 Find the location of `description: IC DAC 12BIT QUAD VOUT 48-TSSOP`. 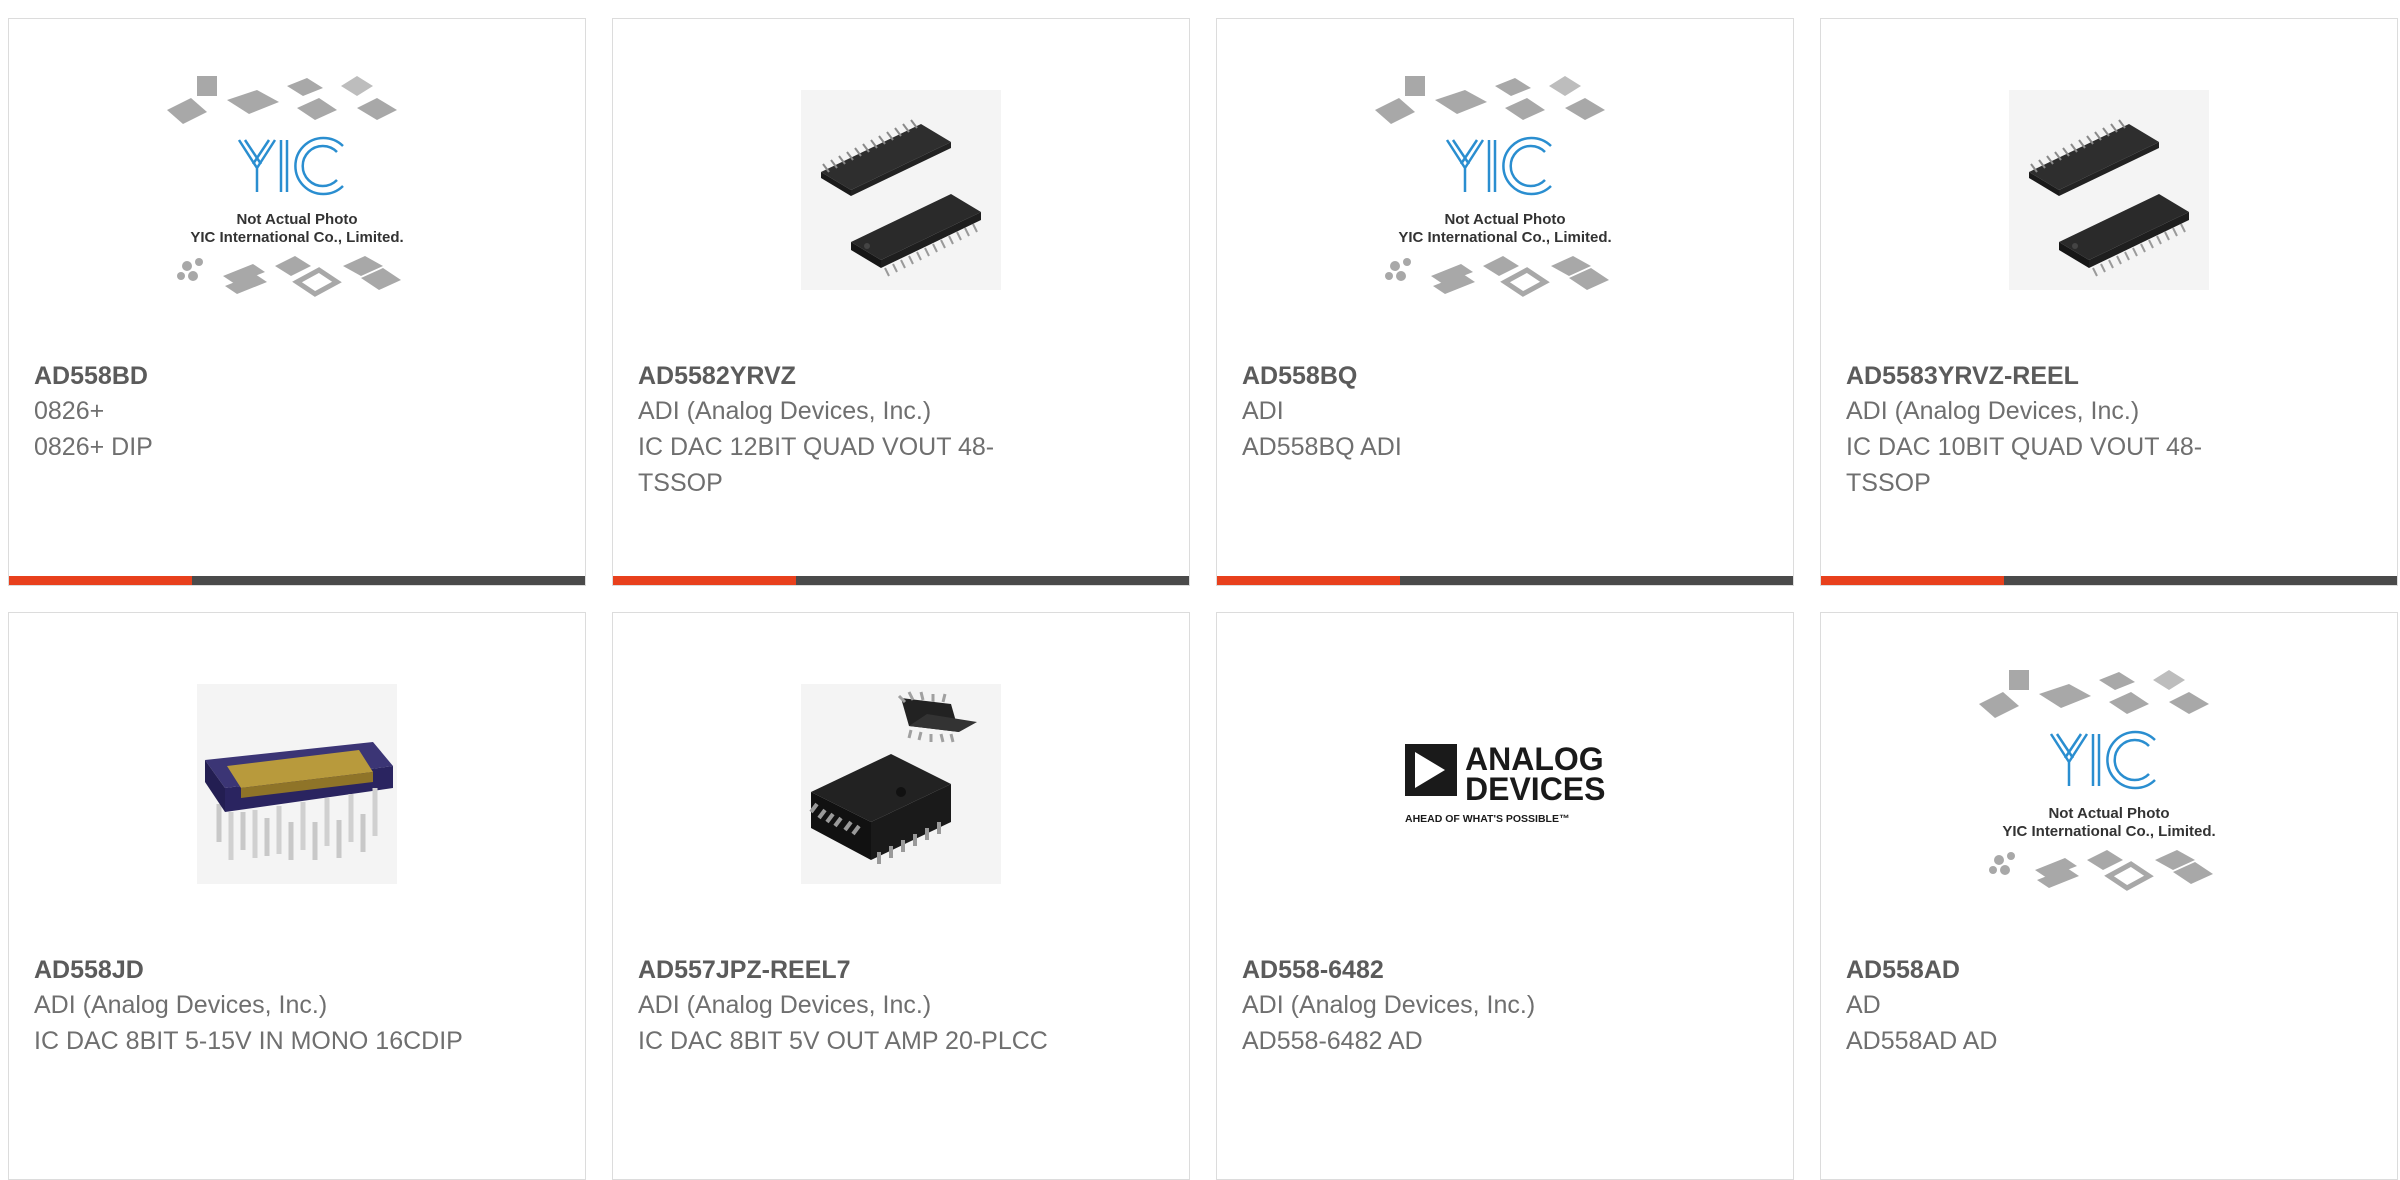

description: IC DAC 12BIT QUAD VOUT 48-TSSOP is located at coordinates (816, 465).